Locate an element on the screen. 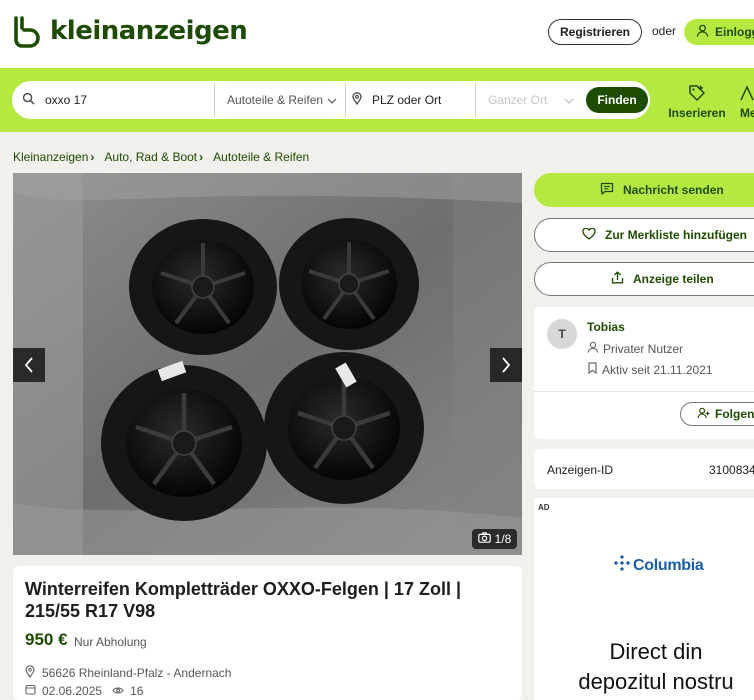 The height and width of the screenshot is (700, 754). breadcrumb-item: Auto, Rad & Boot is located at coordinates (150, 157).